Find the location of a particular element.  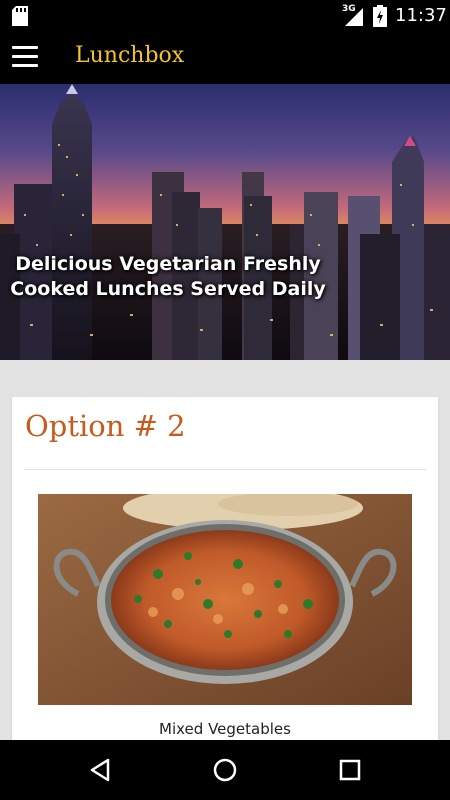

app-bar: Lunchbox is located at coordinates (225, 58).